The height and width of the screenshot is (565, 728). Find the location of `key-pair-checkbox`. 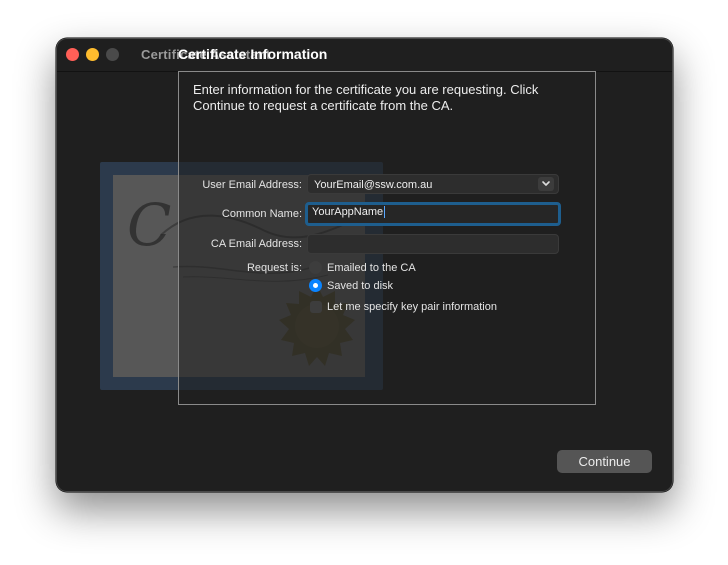

key-pair-checkbox is located at coordinates (316, 307).